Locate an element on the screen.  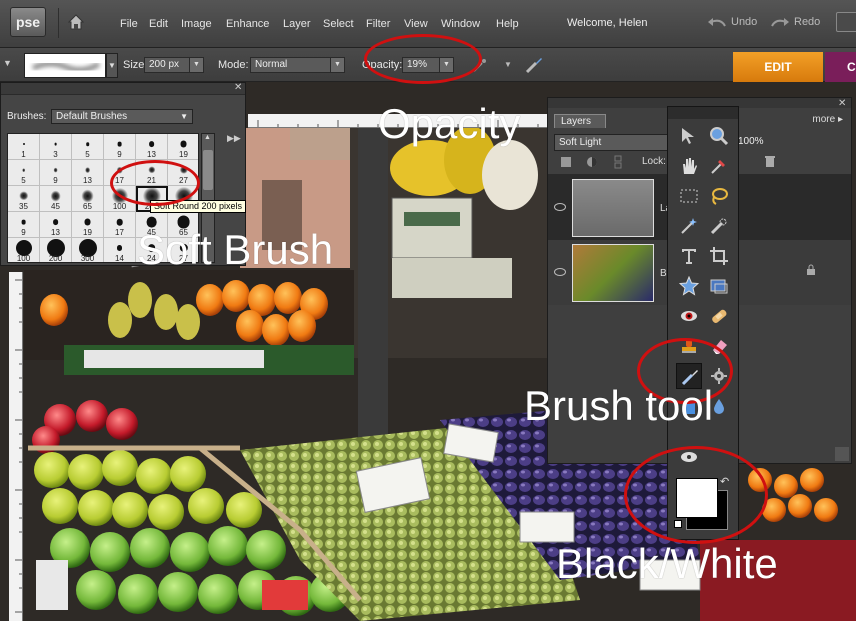
crop-tool is located at coordinates (719, 256).